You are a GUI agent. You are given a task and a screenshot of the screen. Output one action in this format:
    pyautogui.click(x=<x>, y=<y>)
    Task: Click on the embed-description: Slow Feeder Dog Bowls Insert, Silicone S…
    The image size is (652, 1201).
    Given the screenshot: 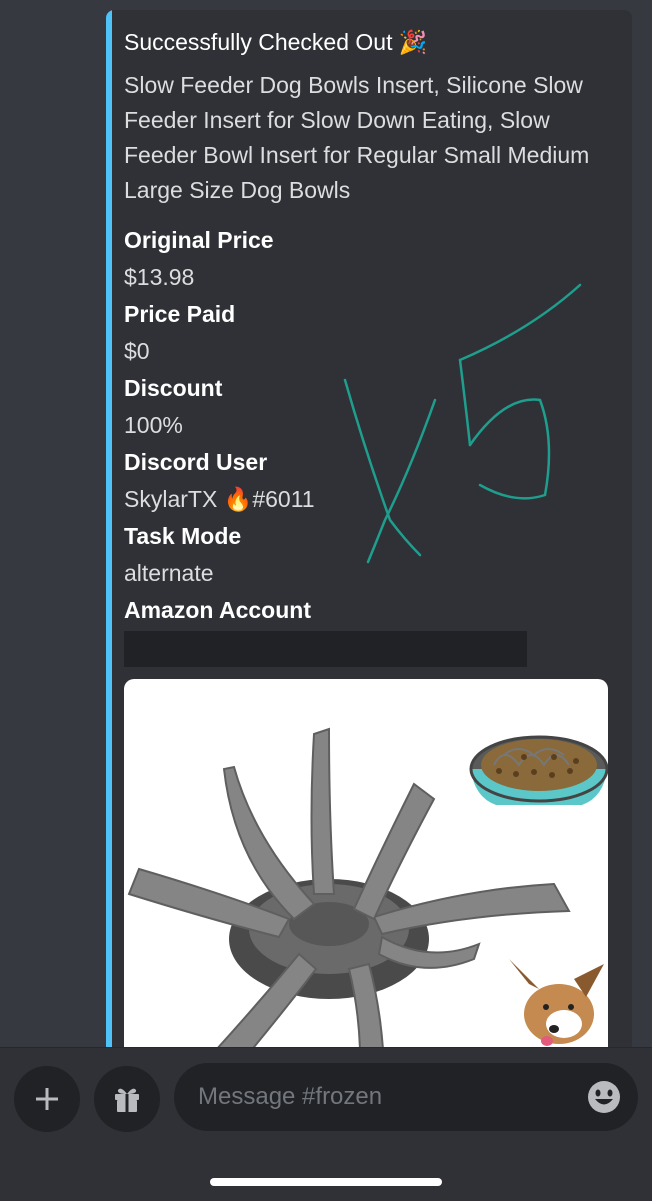 What is the action you would take?
    pyautogui.click(x=357, y=137)
    